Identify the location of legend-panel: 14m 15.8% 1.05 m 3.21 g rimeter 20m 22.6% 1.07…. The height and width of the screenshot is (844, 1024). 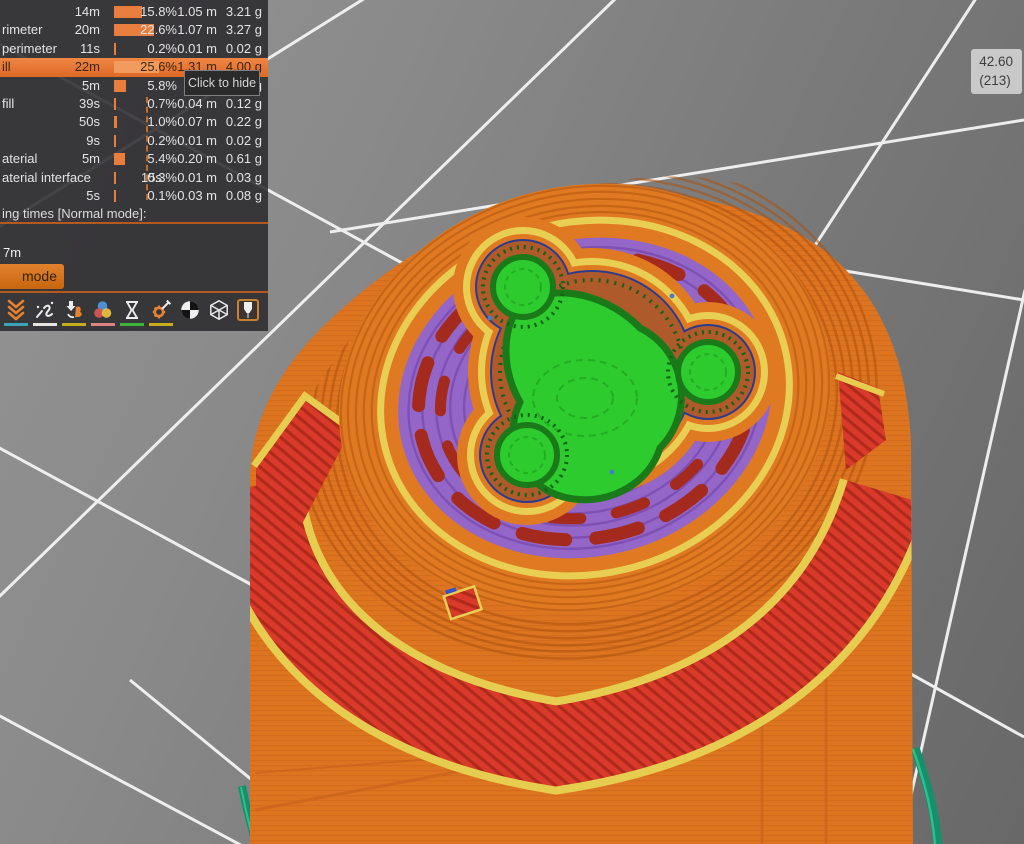
(134, 165).